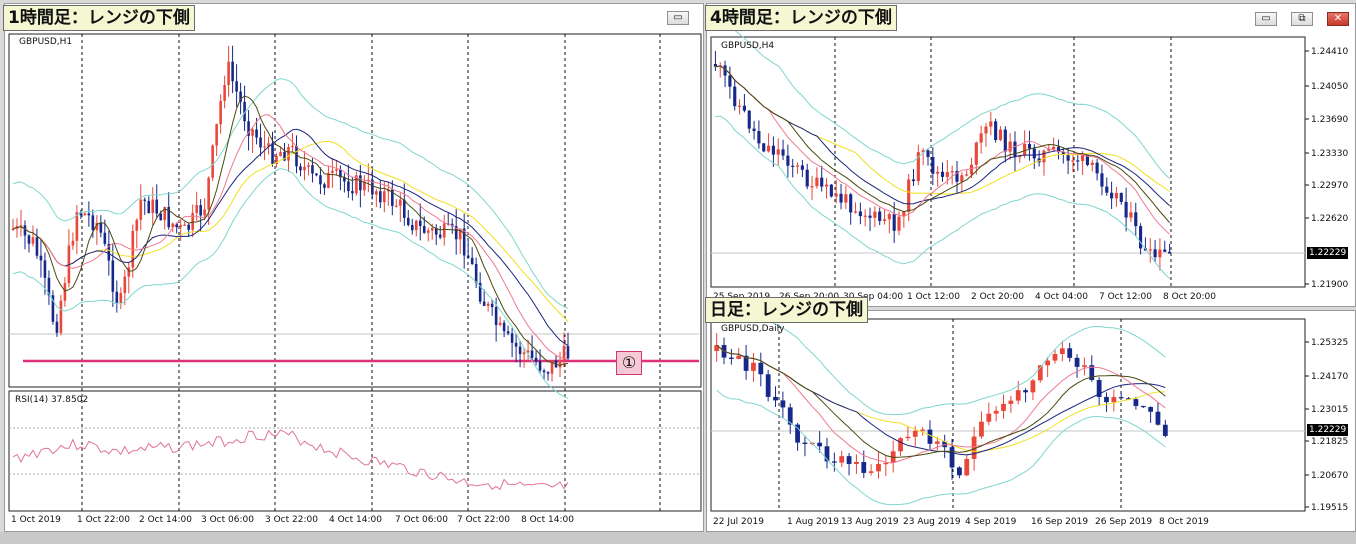 The height and width of the screenshot is (544, 1356). Describe the element at coordinates (753, 329) in the screenshot. I see `daily-symbol-label: GBPUSD,Daily` at that location.